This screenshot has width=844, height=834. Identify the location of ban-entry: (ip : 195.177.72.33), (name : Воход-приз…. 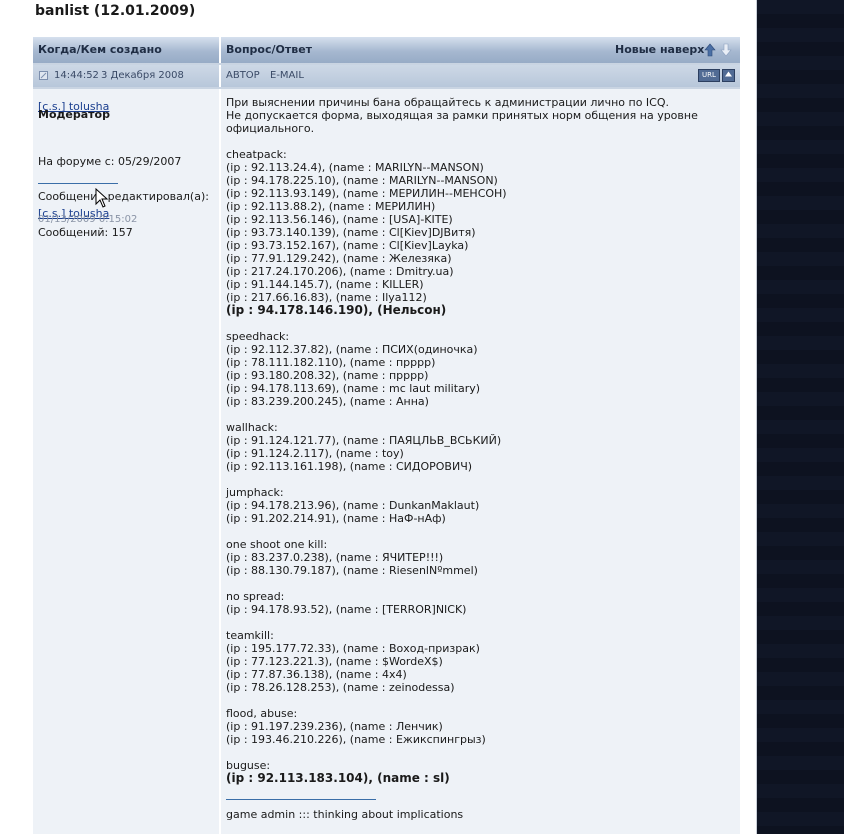
(353, 648).